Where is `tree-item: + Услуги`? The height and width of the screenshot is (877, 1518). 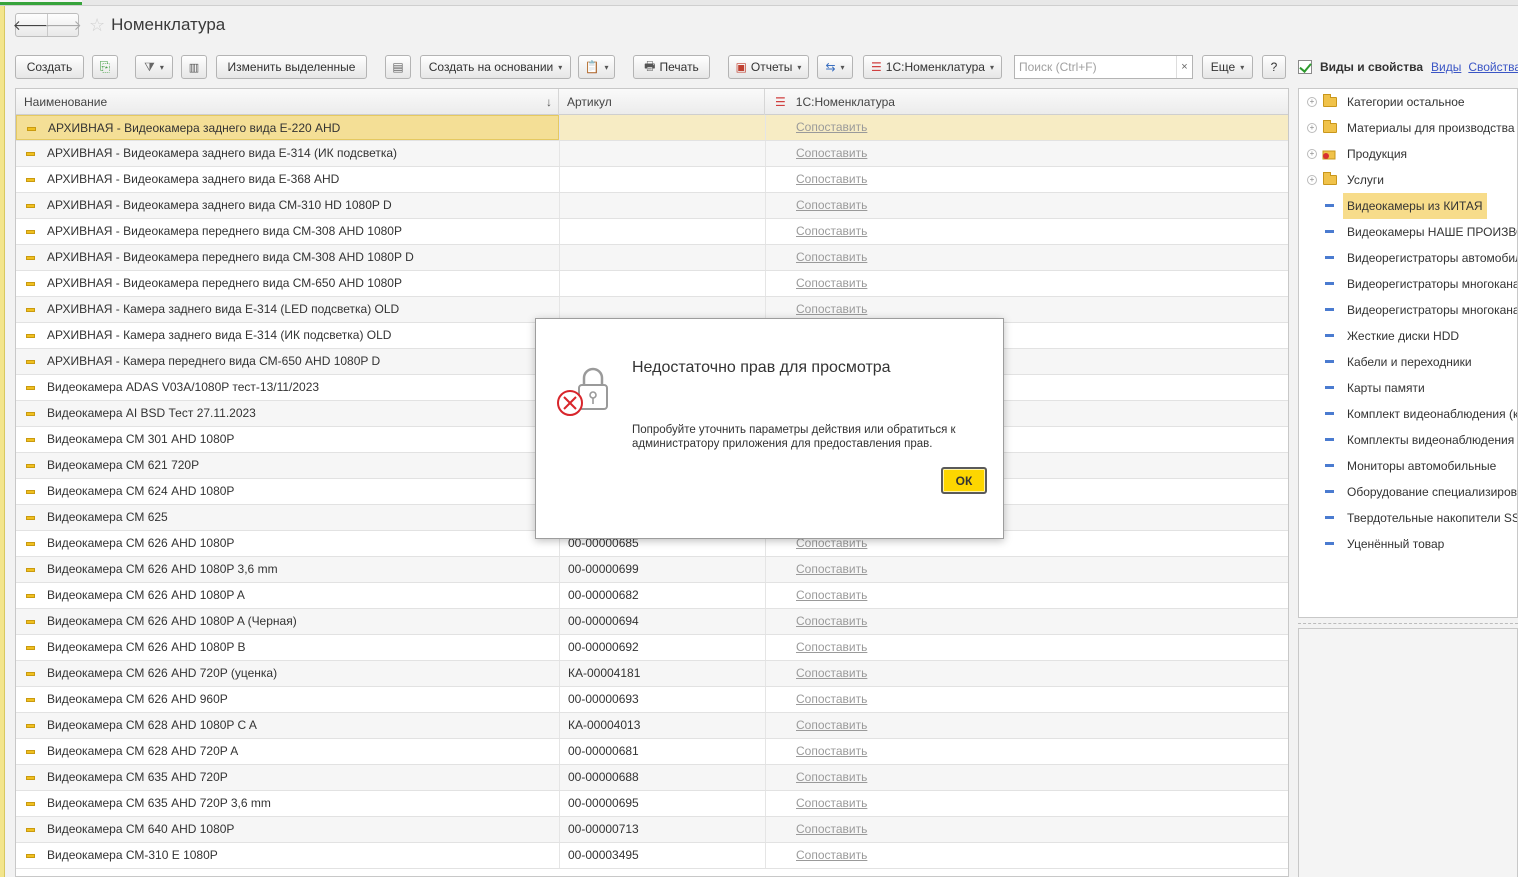 tree-item: + Услуги is located at coordinates (1408, 180).